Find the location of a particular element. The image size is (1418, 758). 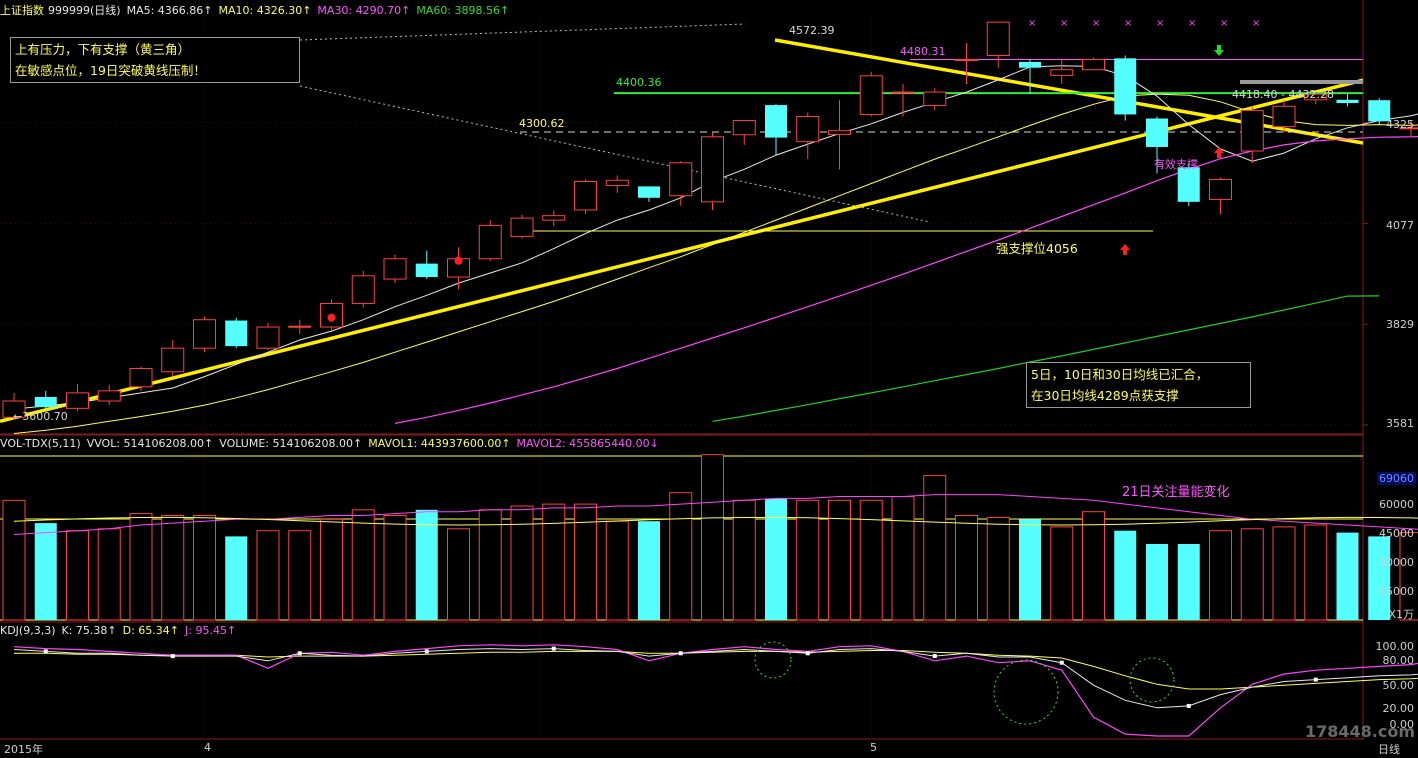

triangle-note: 上有压力，下有支撑（黄三角） 在敏感点位，19日突破黄线压制！ is located at coordinates (155, 60).